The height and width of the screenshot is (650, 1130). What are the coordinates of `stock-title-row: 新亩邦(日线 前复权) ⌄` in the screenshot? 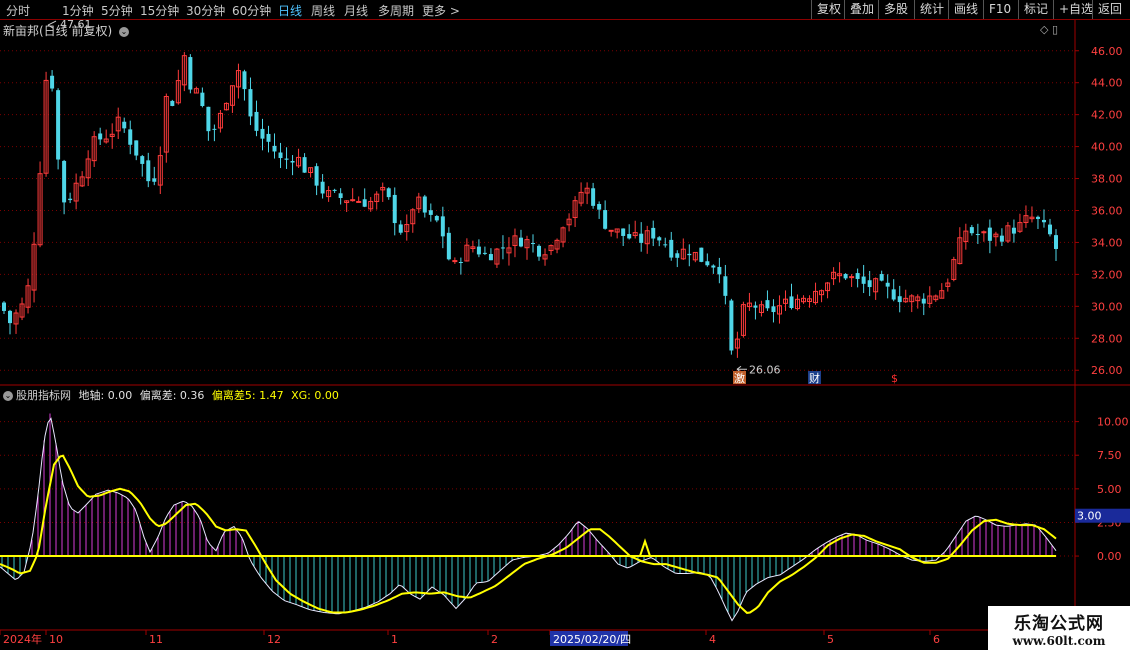 It's located at (66, 30).